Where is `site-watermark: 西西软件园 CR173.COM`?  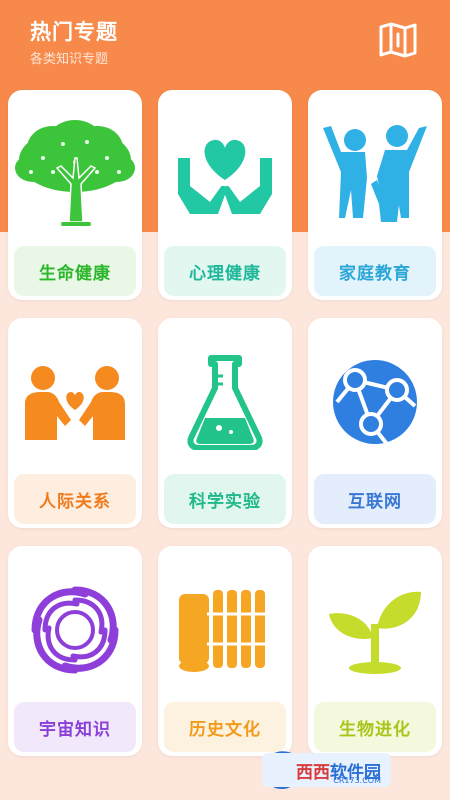
site-watermark: 西西软件园 CR173.COM is located at coordinates (352, 770).